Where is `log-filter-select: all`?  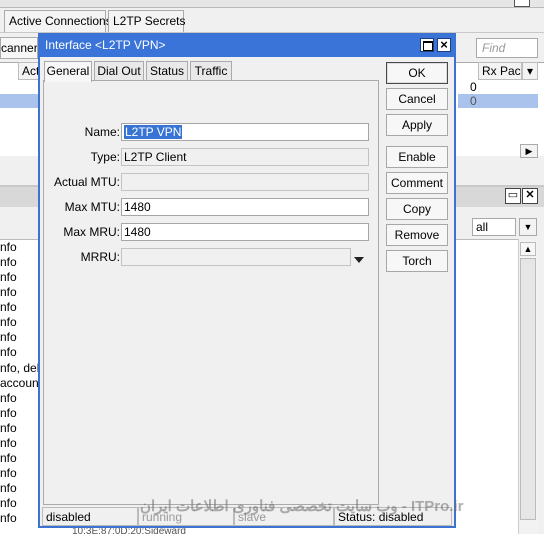 log-filter-select: all is located at coordinates (494, 227).